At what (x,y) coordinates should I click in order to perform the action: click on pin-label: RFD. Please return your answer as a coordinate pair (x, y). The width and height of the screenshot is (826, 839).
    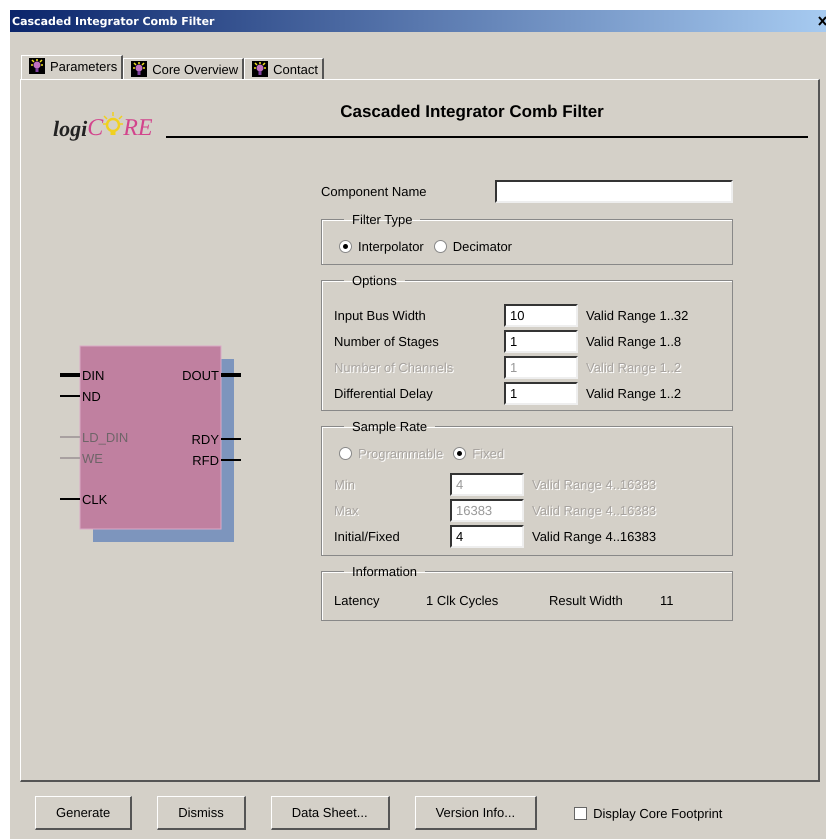
    Looking at the image, I should click on (205, 460).